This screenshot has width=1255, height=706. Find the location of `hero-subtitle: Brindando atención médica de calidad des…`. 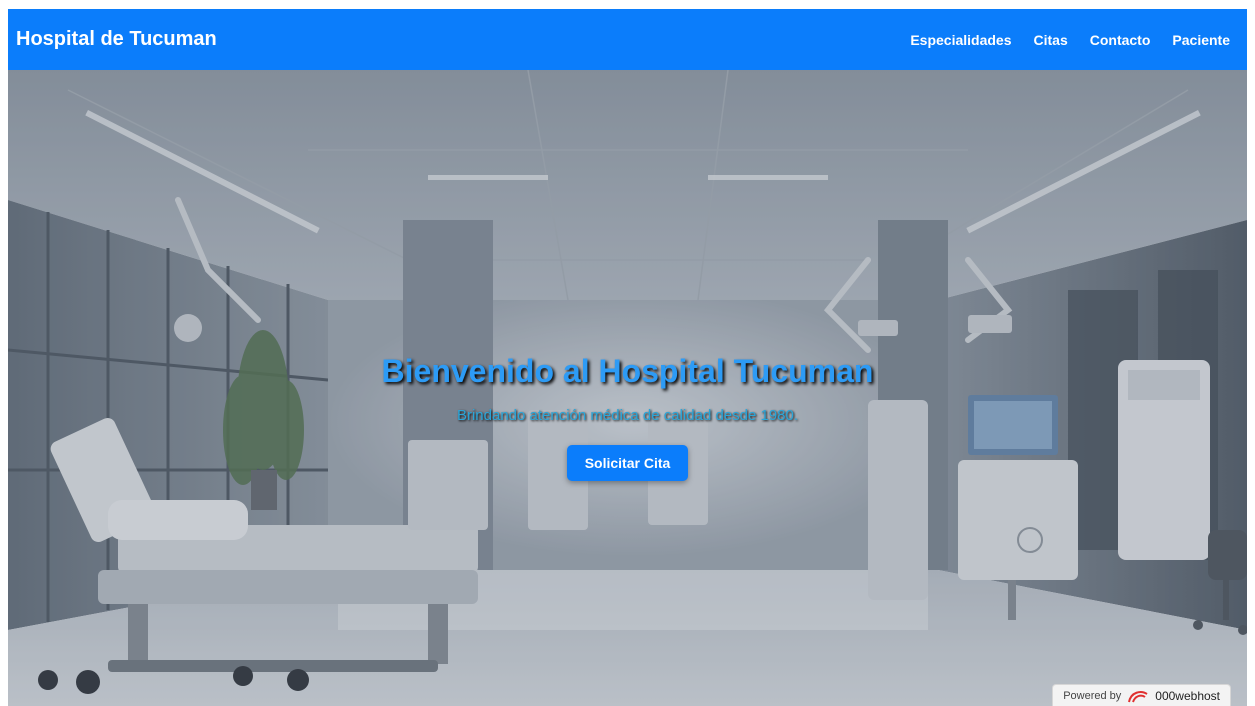

hero-subtitle: Brindando atención médica de calidad des… is located at coordinates (627, 415).